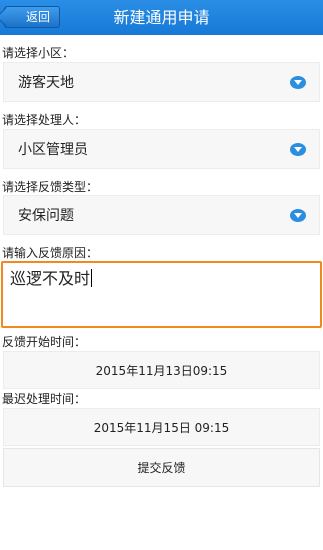 This screenshot has height=550, width=323. I want to click on page-title: 新建通用申请, so click(161, 17).